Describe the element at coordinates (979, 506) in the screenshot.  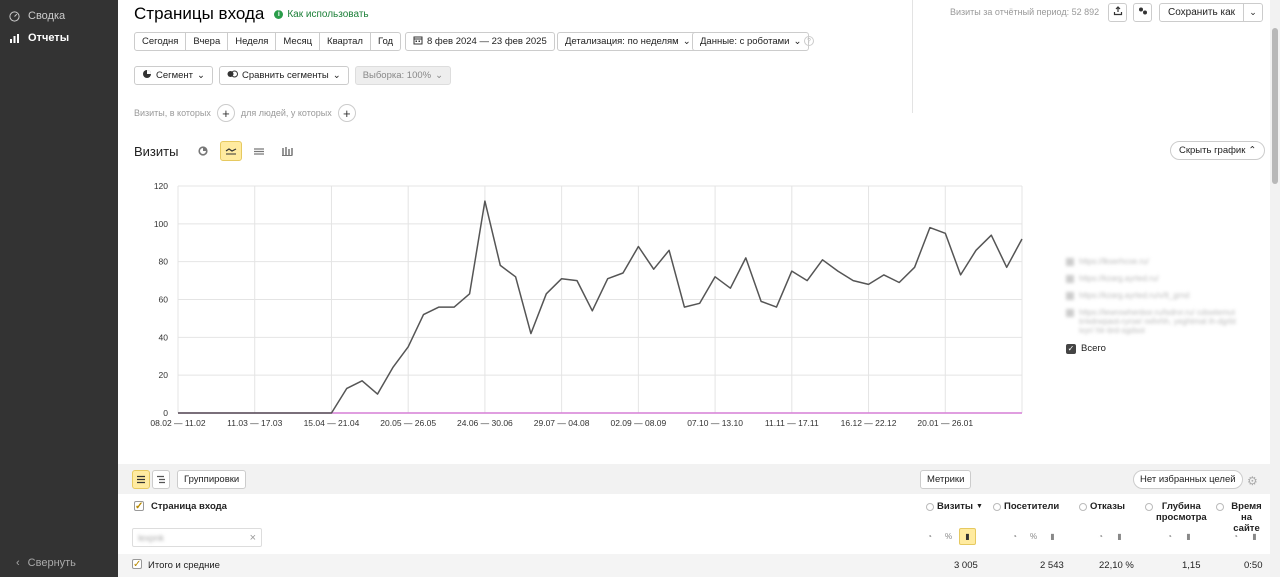
I see `sort-desc-icon: ▼` at that location.